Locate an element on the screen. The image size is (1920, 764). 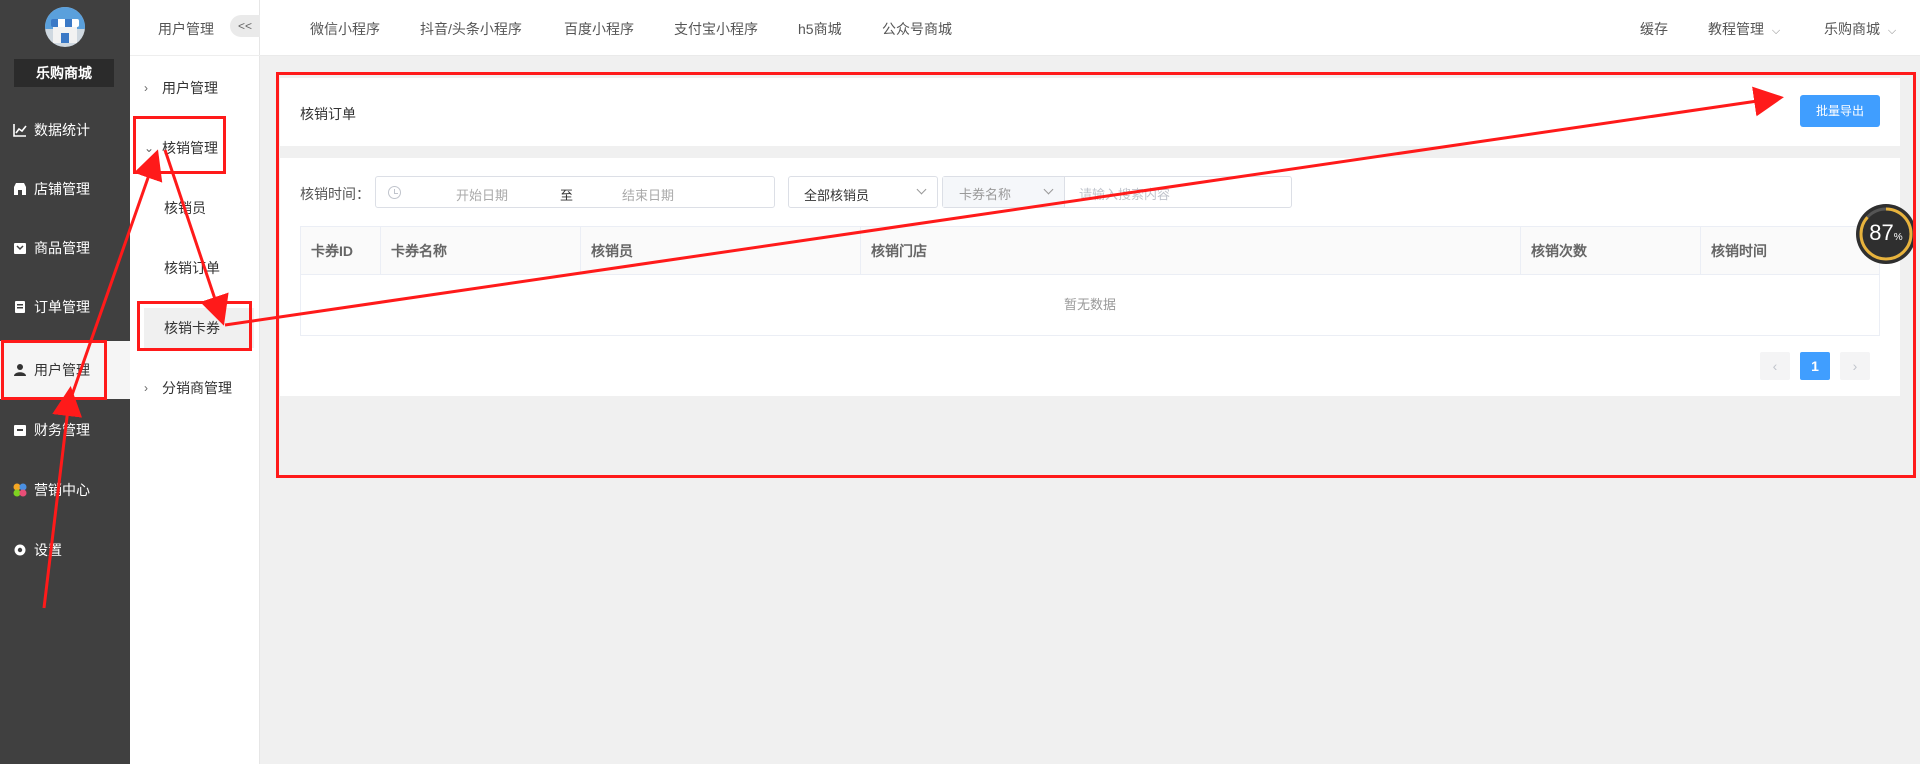
arrow-to-users is located at coordinates (62, 497).